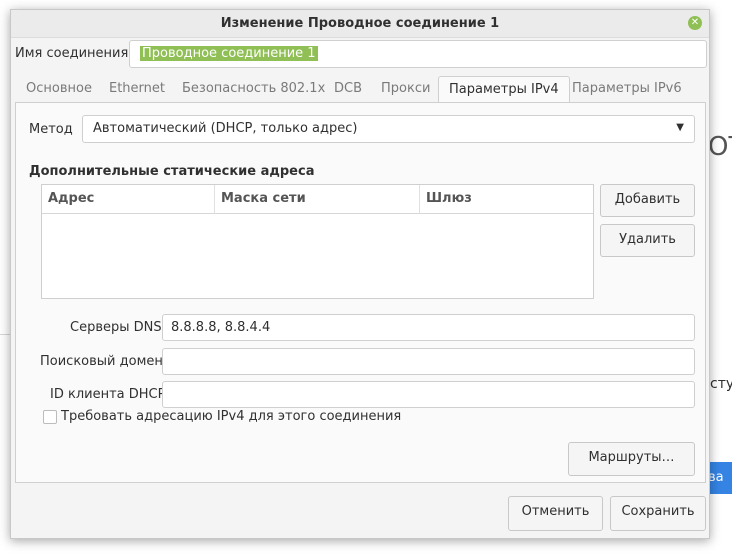  I want to click on search-domain-label: Поисковый домен, so click(101, 361).